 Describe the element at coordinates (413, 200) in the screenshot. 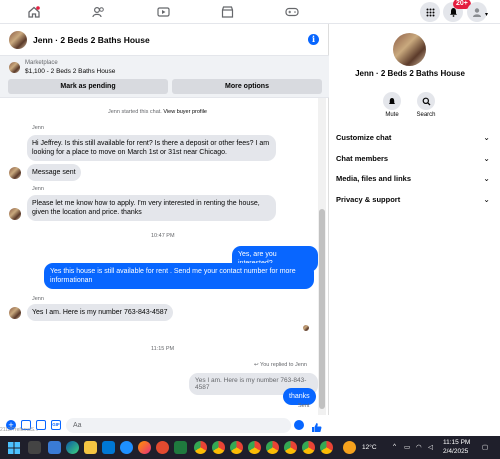

I see `privacy-support-row: Privacy & support ⌄` at that location.